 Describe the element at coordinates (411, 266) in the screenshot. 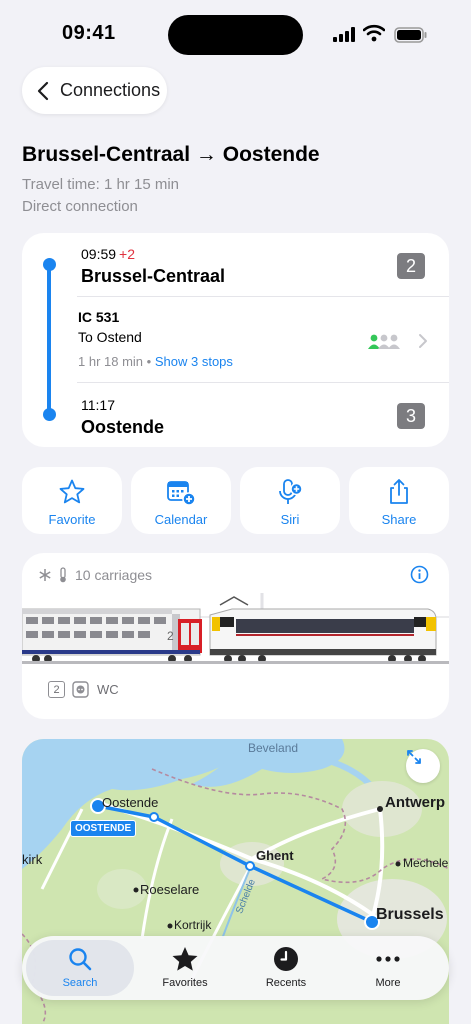

I see `departure-platform-badge: 2` at that location.